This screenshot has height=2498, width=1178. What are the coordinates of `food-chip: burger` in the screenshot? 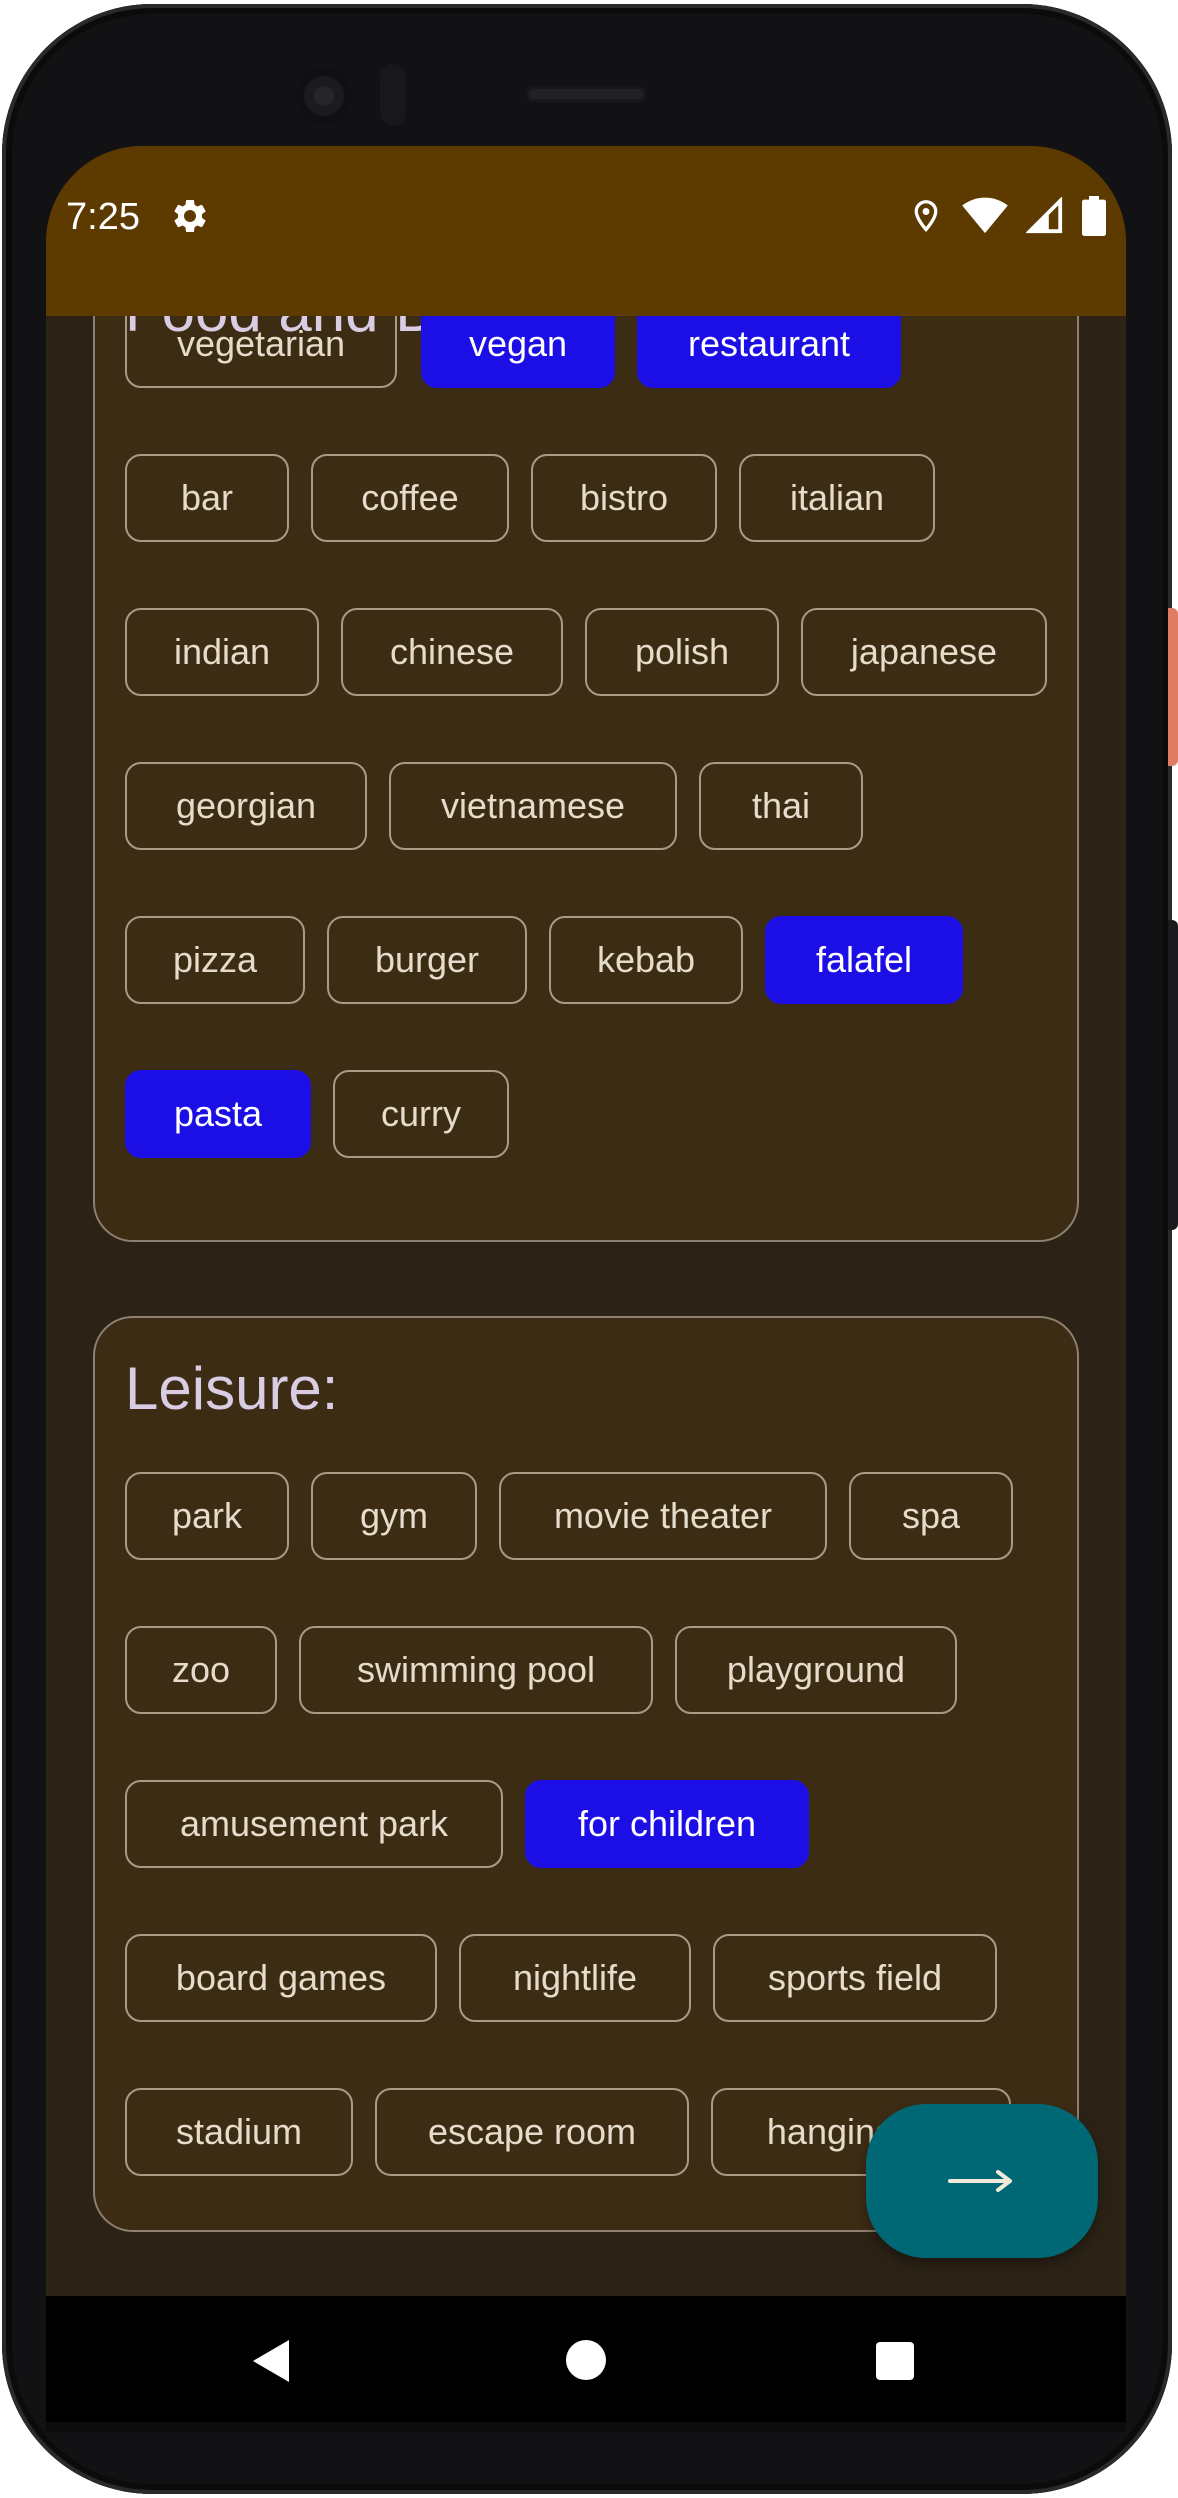 It's located at (427, 960).